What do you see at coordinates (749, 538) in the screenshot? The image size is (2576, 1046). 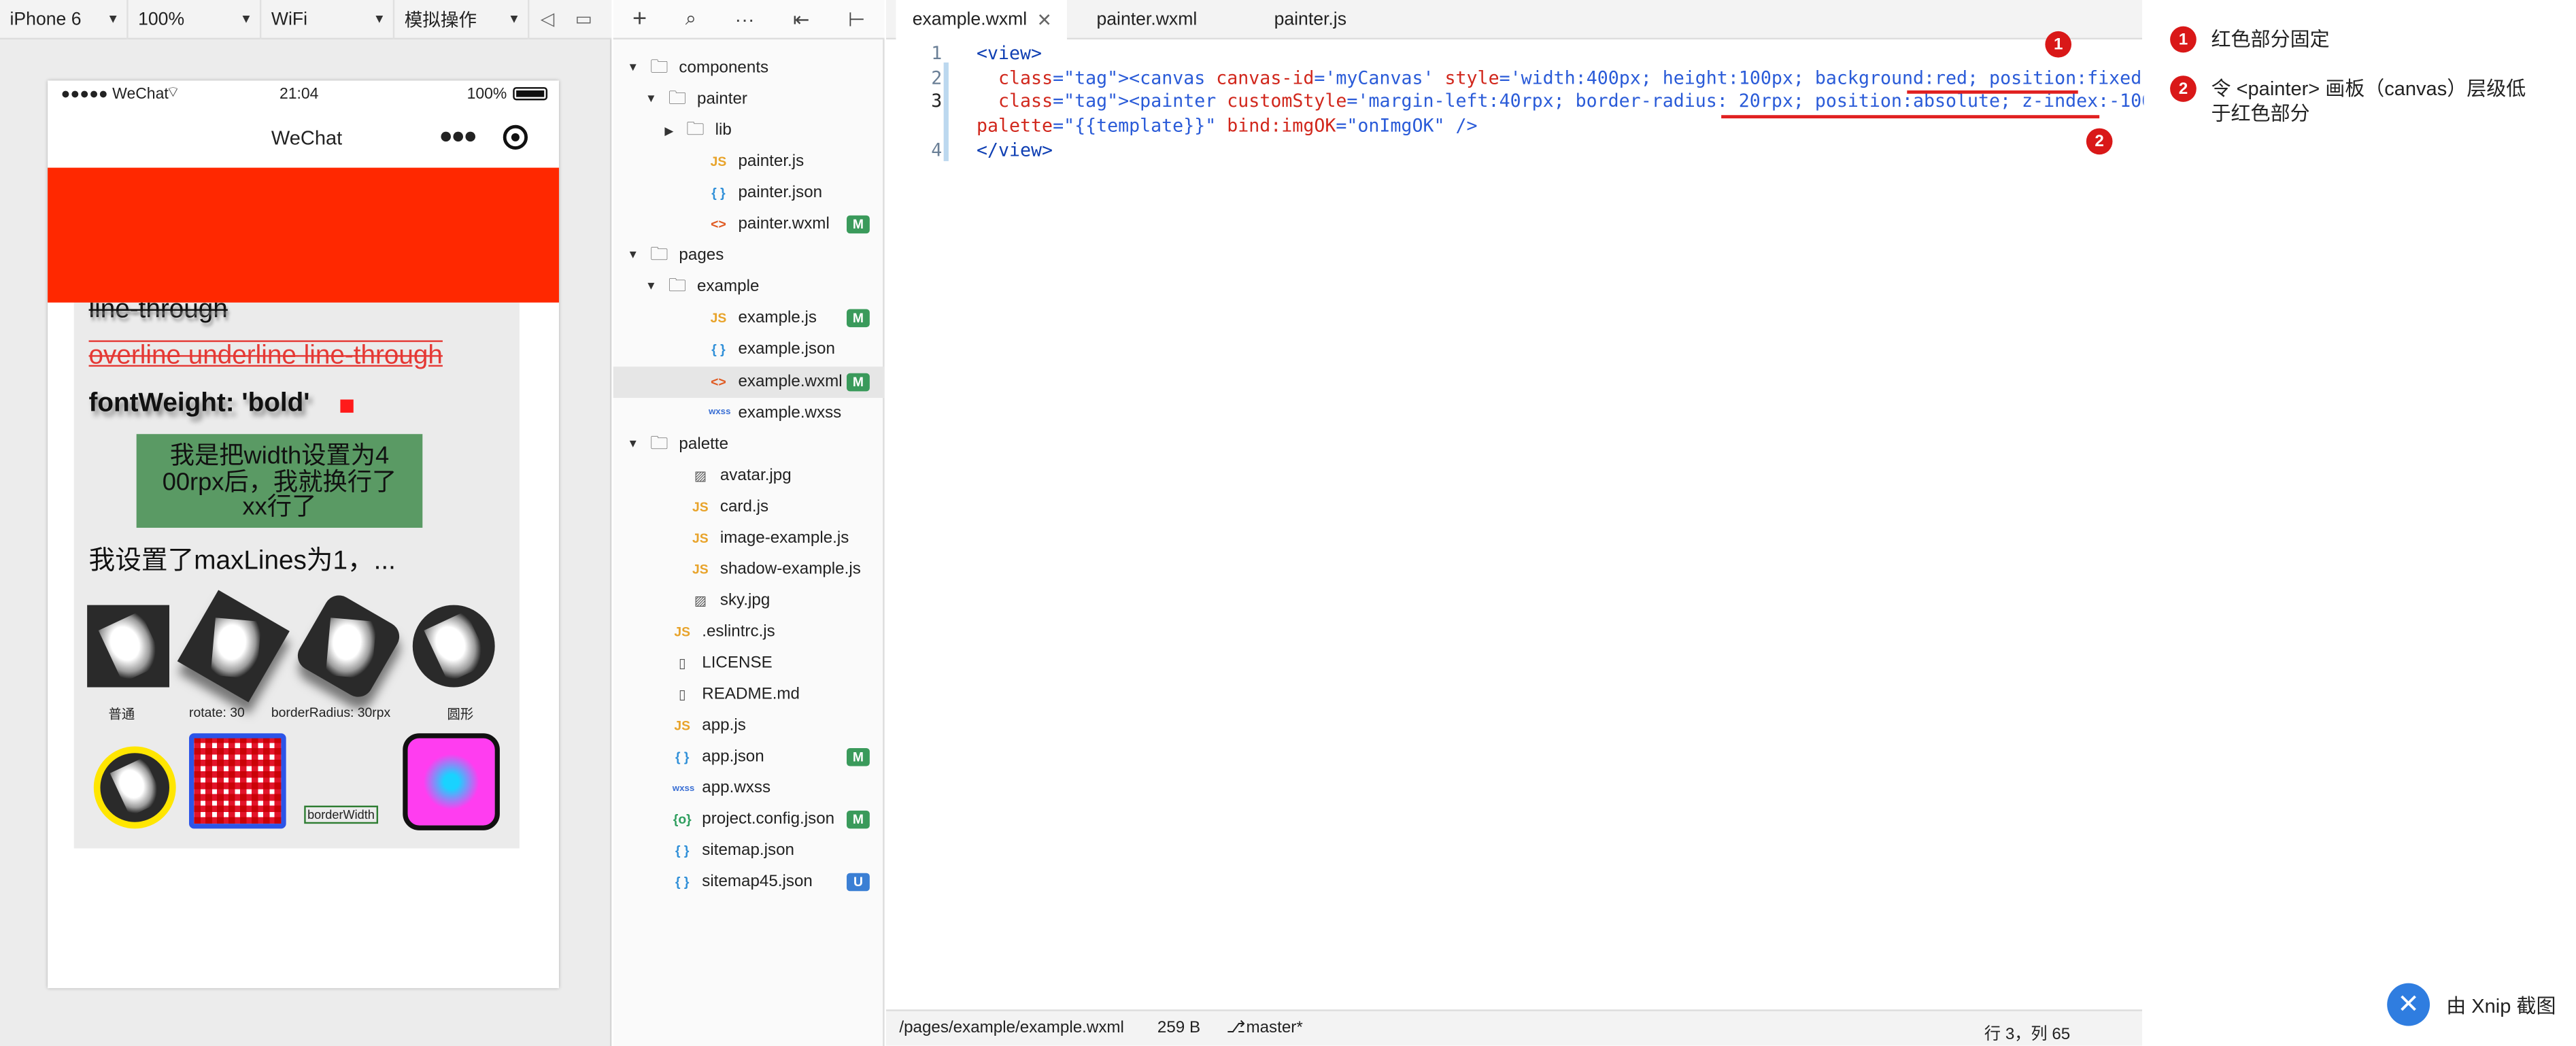 I see `tree-item-image-example-js: JS image-example.js` at bounding box center [749, 538].